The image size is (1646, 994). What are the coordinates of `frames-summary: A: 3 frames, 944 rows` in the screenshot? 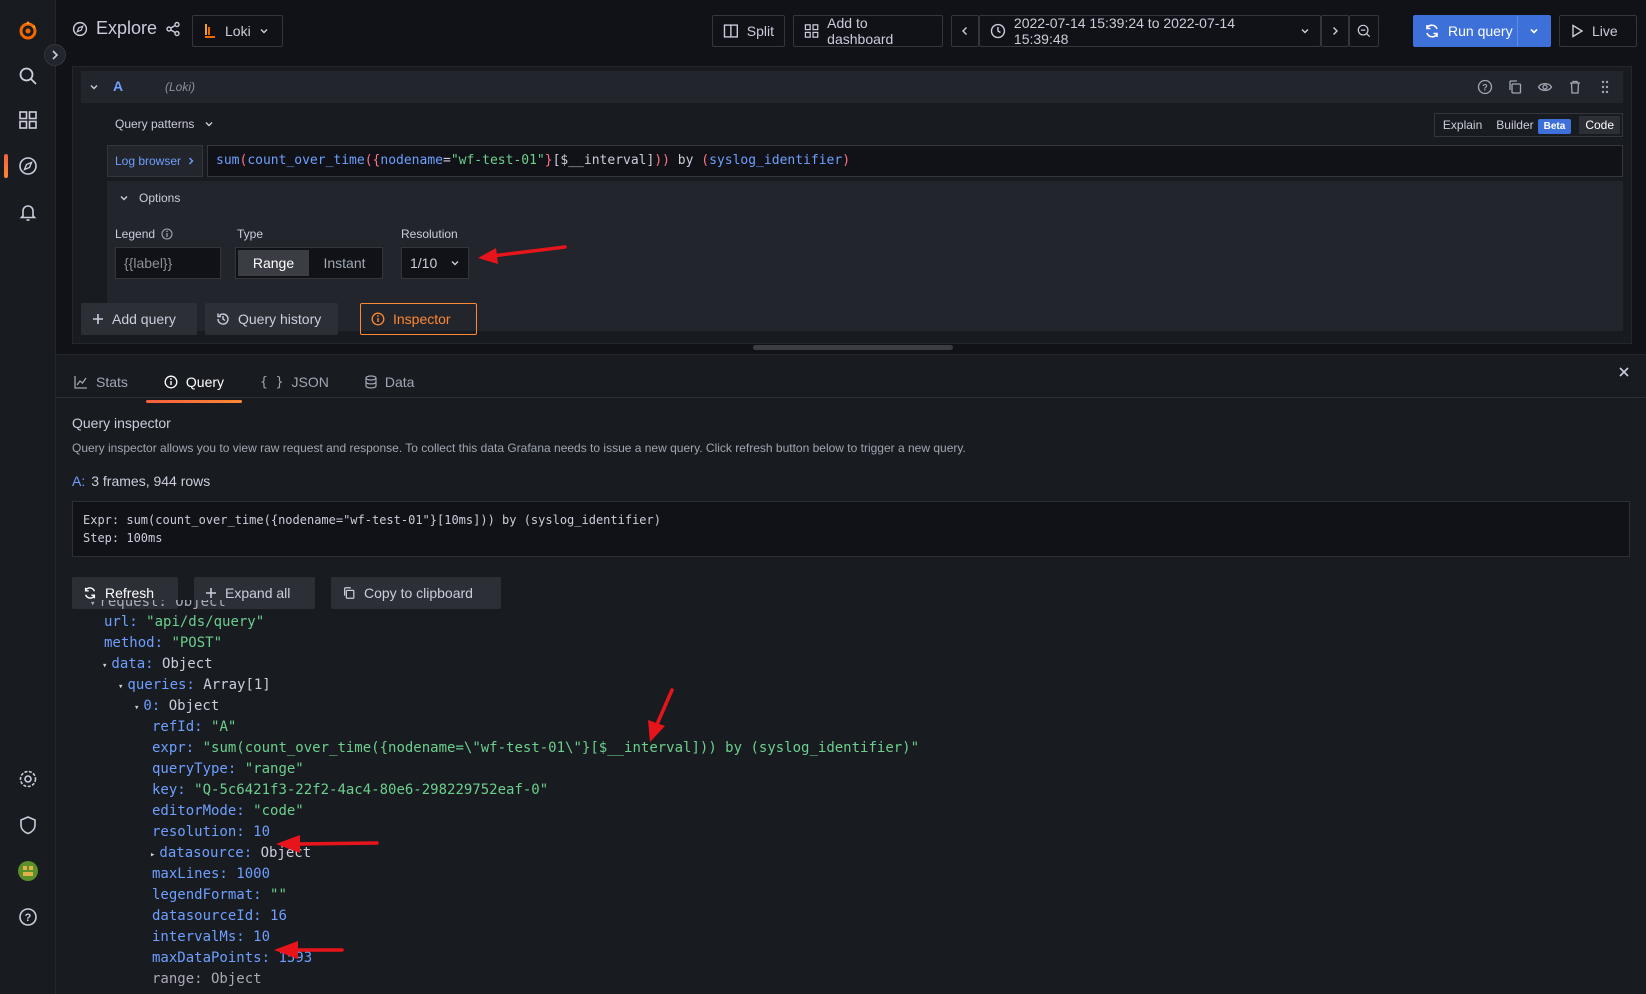 It's located at (141, 481).